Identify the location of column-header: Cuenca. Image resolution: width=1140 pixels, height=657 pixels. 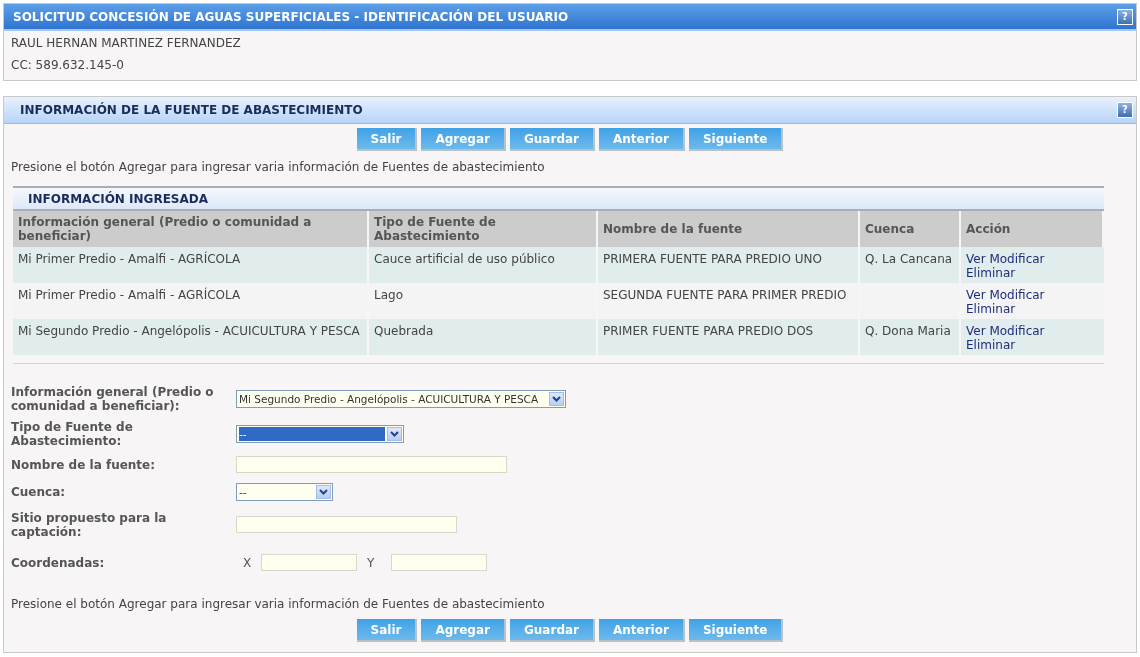
(910, 229).